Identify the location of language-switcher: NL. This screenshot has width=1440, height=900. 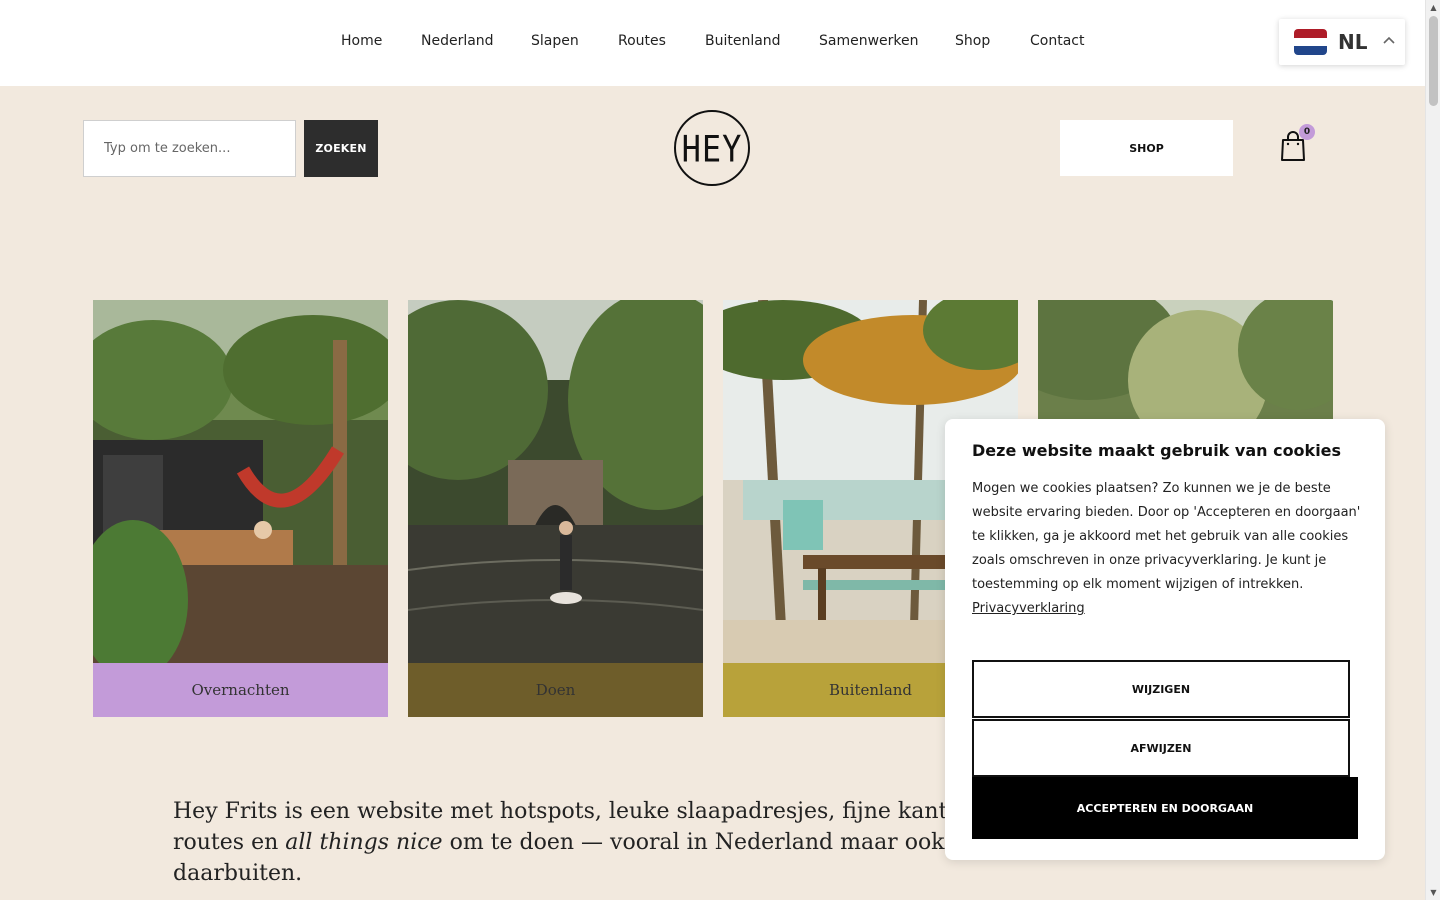
(1342, 42).